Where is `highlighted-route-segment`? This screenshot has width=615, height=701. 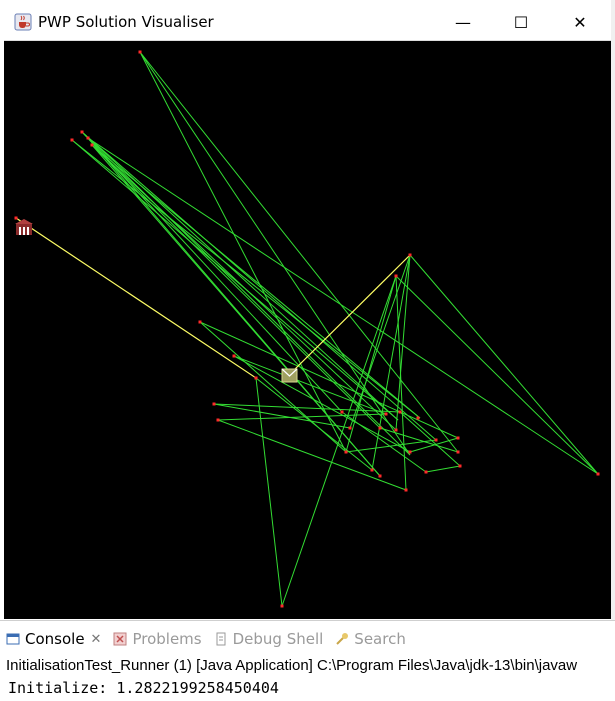
highlighted-route-segment is located at coordinates (136, 298).